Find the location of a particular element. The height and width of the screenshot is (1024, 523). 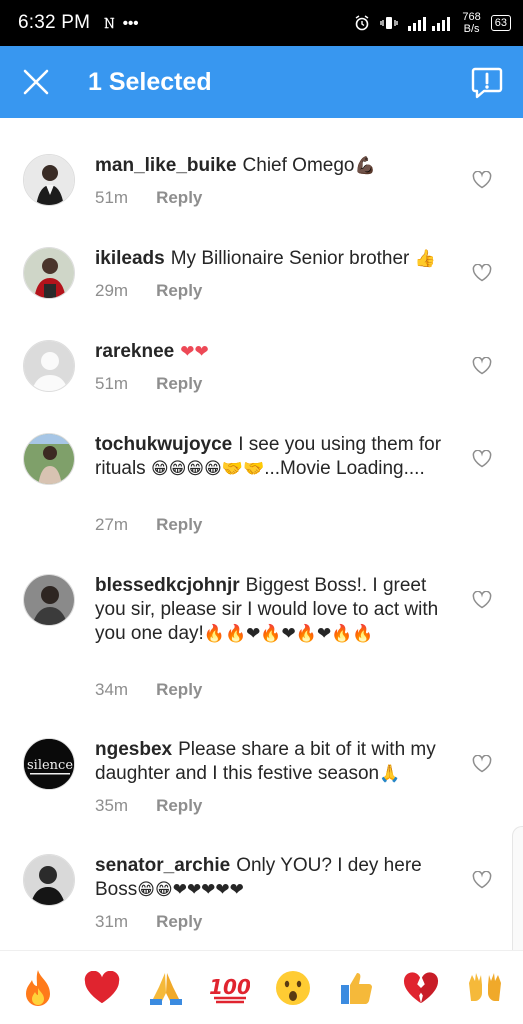

comment-emoji: 😁😁❤❤❤❤❤ is located at coordinates (190, 890).